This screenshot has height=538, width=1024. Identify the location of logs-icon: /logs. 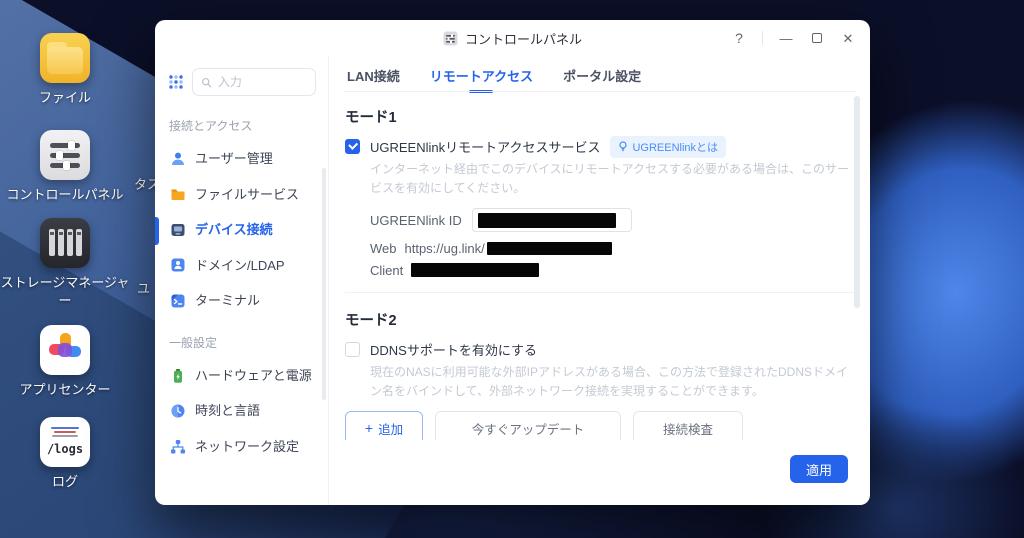
(65, 442).